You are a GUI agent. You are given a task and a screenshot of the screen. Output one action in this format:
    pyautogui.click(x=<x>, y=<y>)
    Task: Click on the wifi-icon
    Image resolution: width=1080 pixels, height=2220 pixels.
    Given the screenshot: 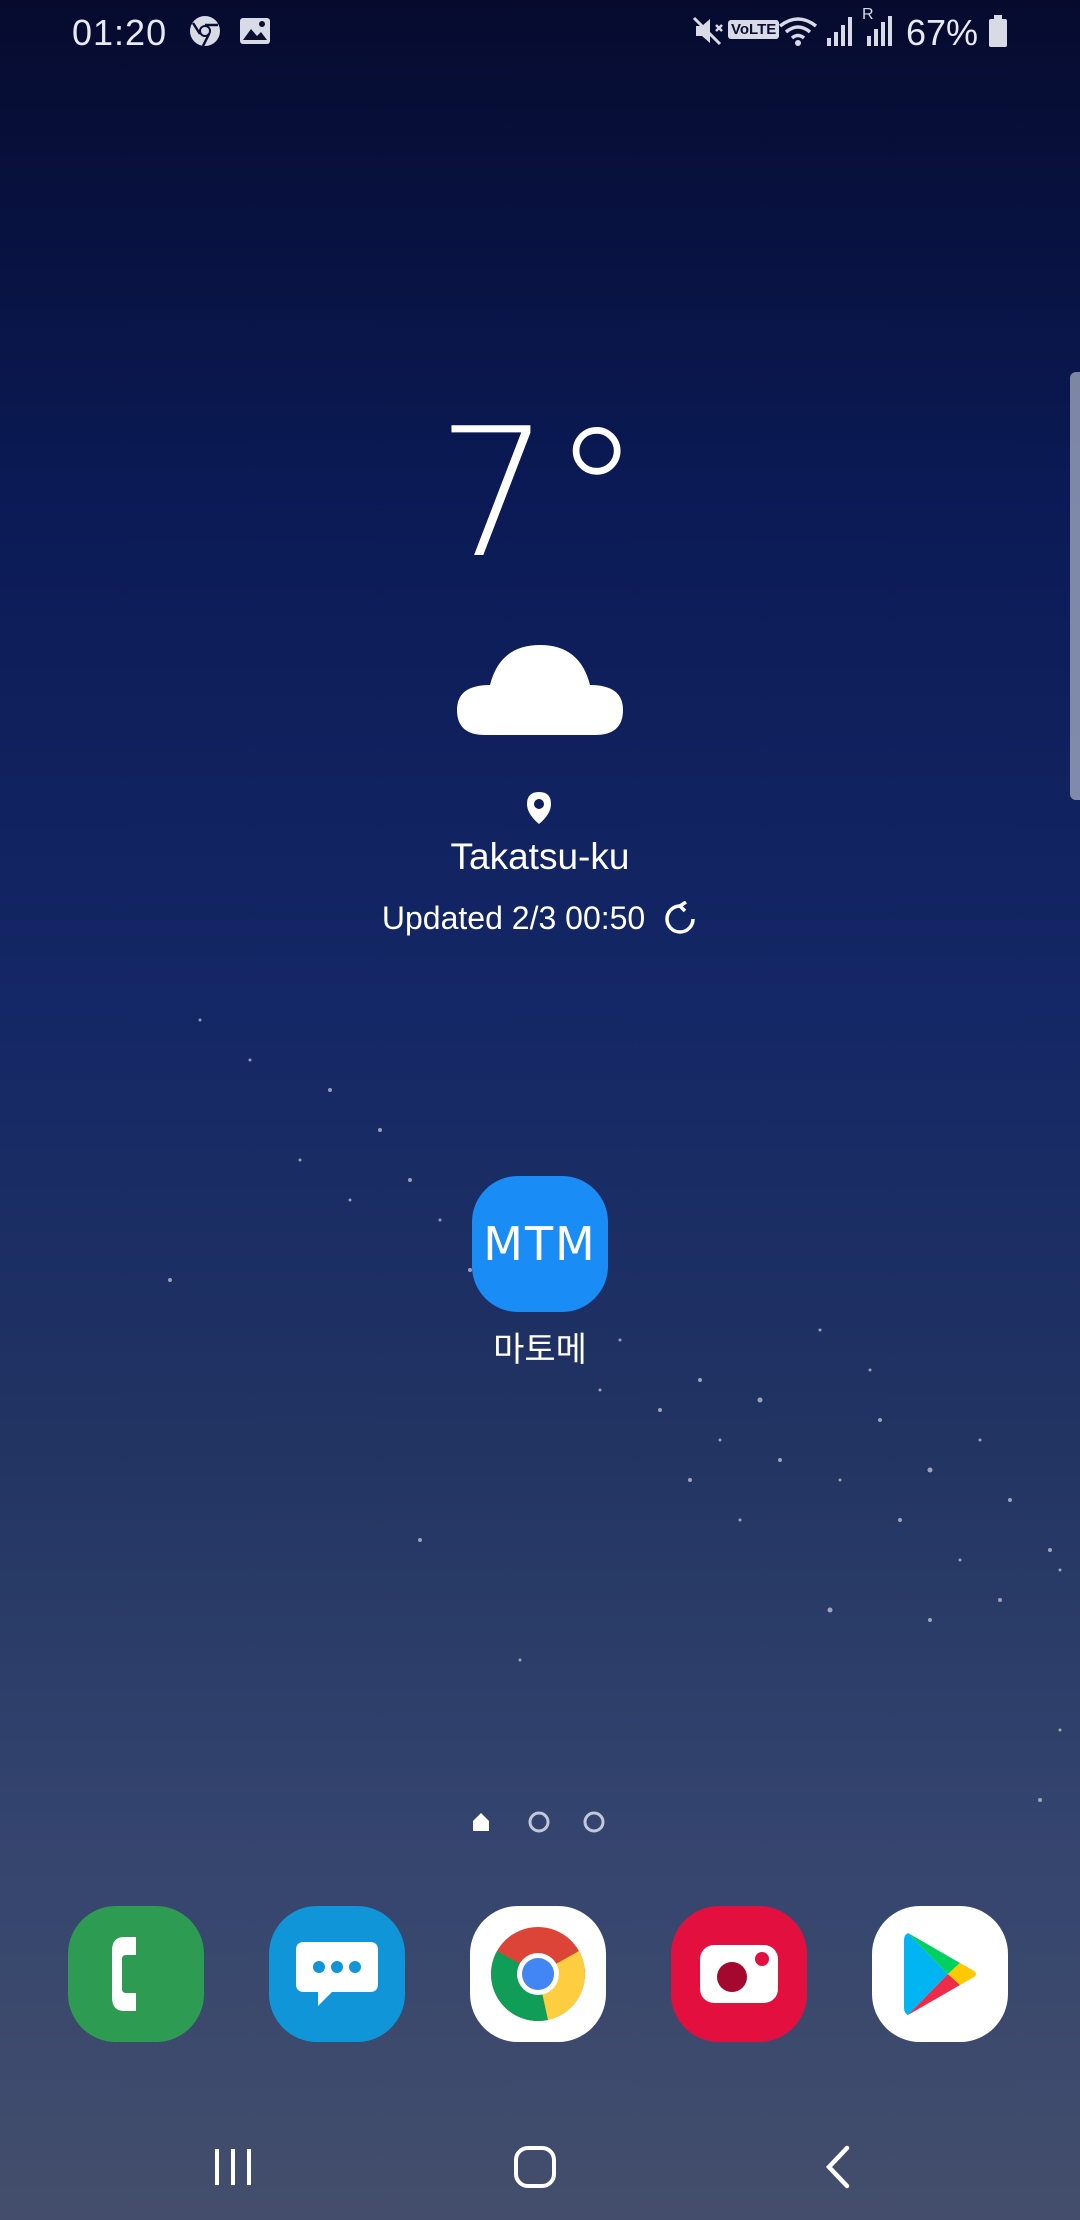 What is the action you would take?
    pyautogui.click(x=798, y=35)
    